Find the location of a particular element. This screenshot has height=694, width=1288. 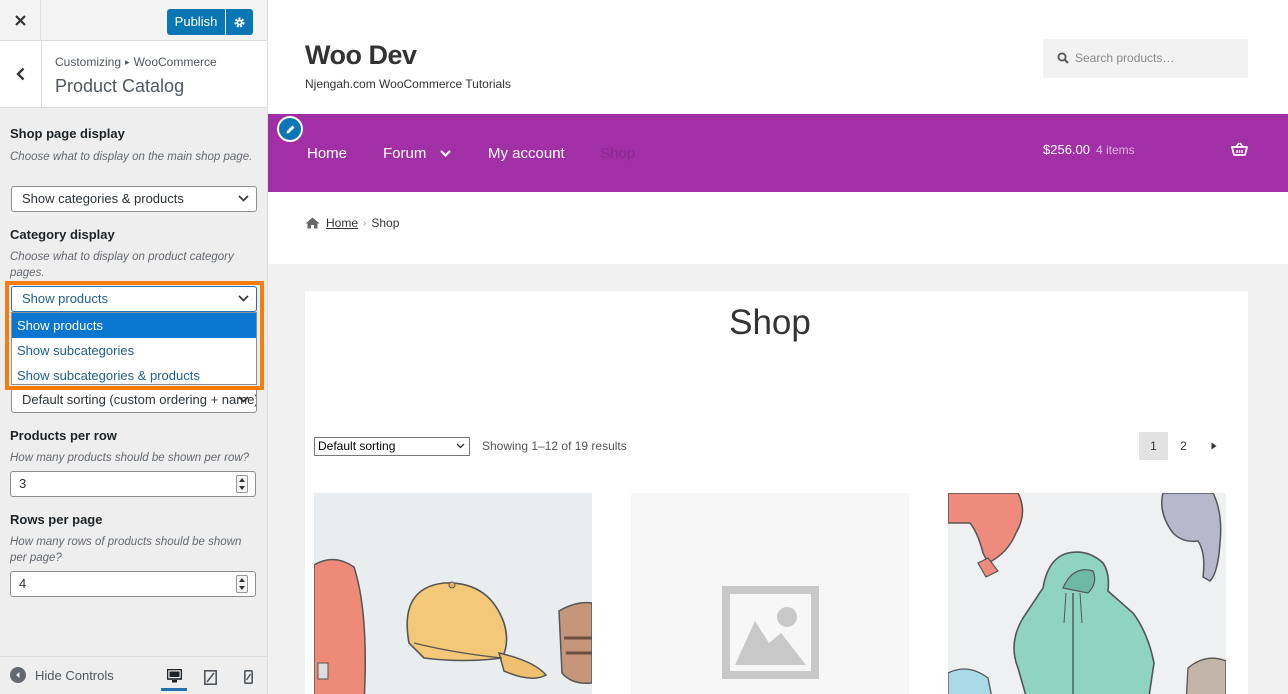

nav-shop: Shop is located at coordinates (617, 153).